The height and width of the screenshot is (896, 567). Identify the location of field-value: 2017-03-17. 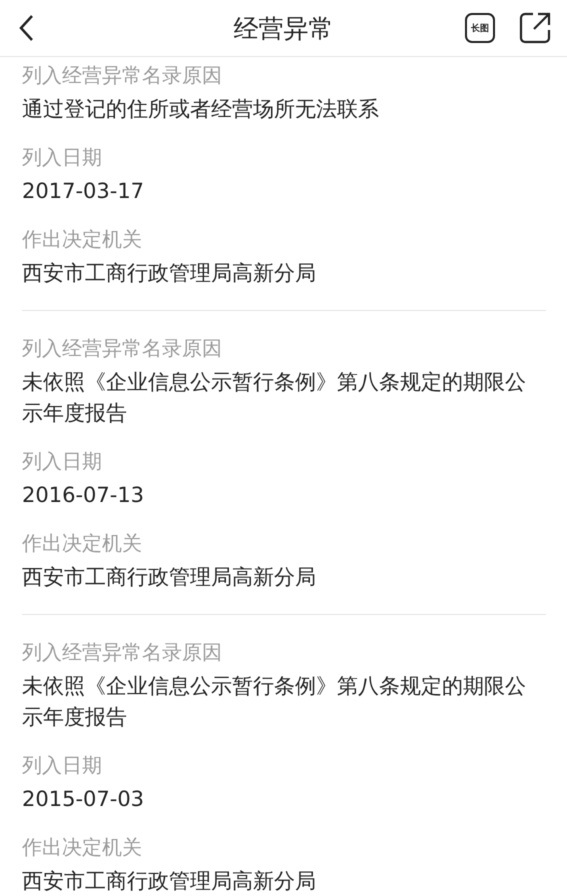
(84, 191).